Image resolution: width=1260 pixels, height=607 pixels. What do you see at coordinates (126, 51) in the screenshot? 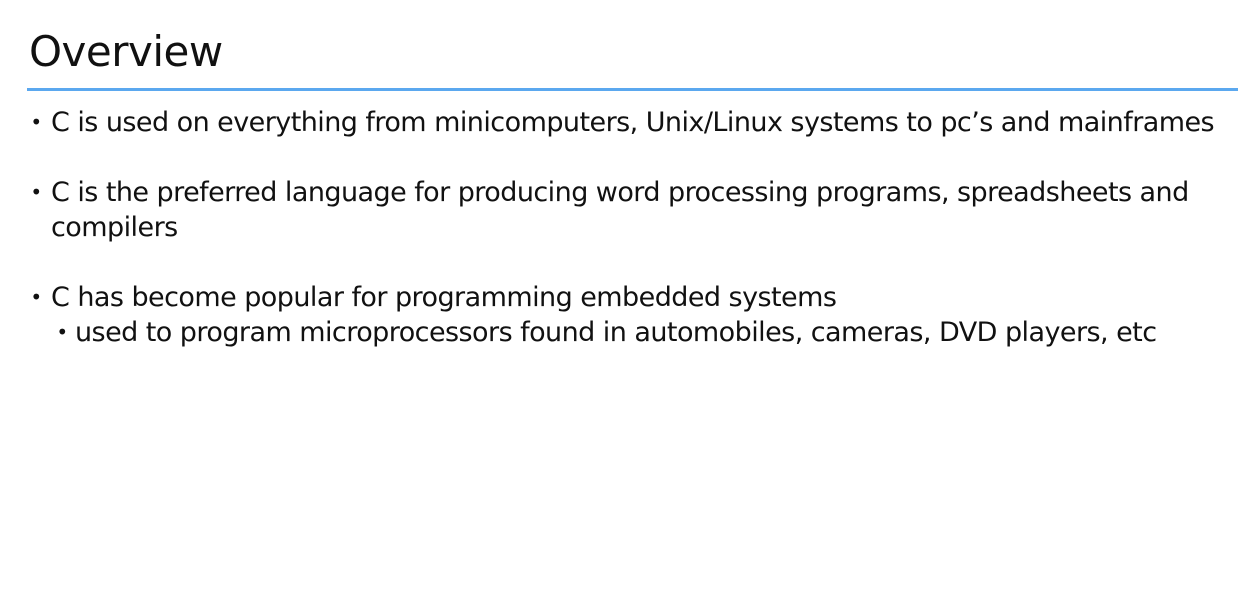
I see `slide-title: Overview` at bounding box center [126, 51].